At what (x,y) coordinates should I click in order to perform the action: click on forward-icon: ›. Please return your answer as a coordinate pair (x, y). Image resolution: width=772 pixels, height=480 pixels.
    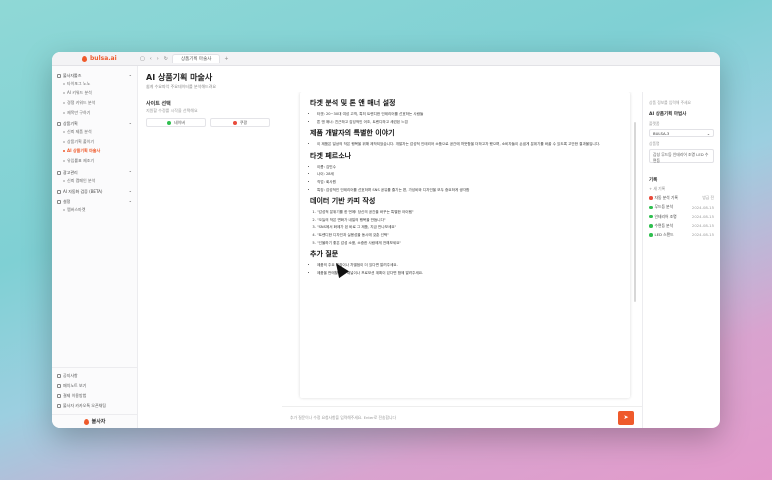
    Looking at the image, I should click on (158, 59).